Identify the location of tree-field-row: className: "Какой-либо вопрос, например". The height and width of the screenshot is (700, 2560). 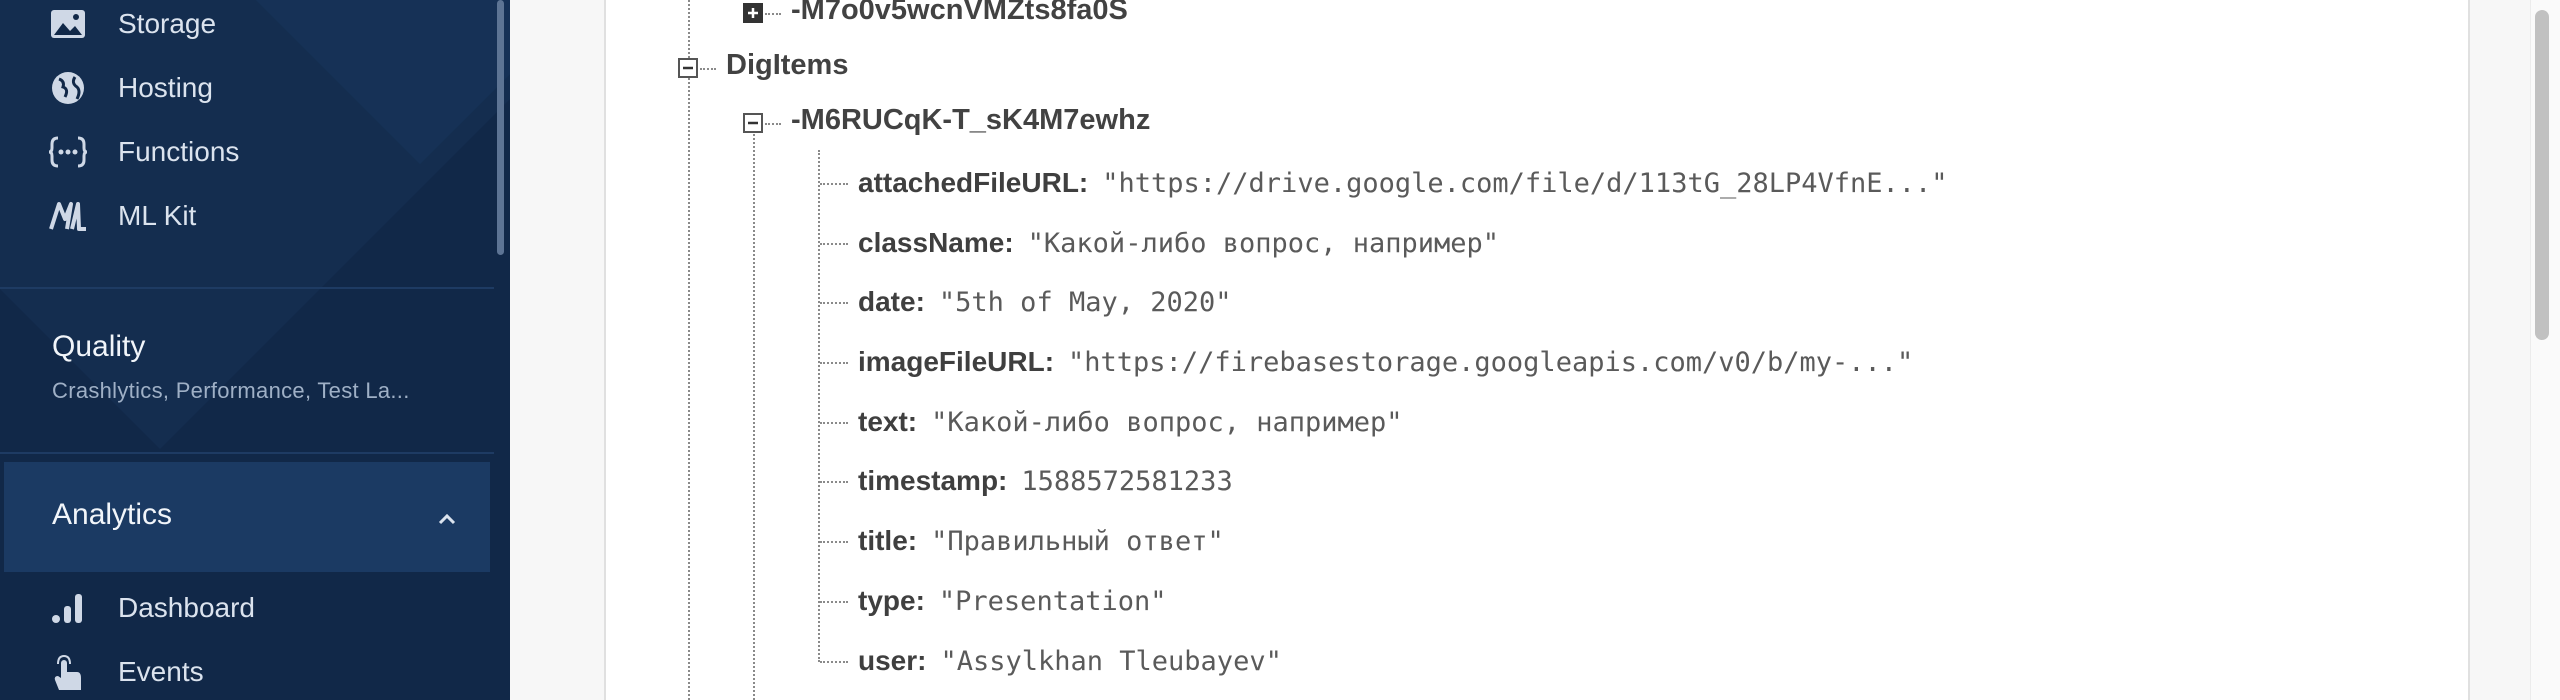
(1178, 243).